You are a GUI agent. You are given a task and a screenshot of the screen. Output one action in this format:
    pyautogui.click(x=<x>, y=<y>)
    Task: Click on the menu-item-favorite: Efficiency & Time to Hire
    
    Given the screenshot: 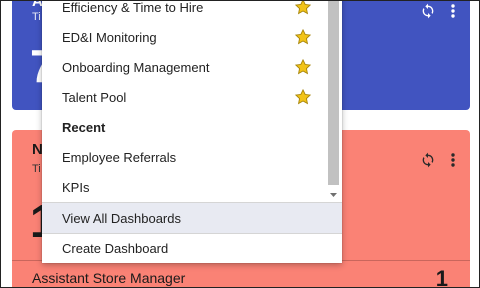 What is the action you would take?
    pyautogui.click(x=184, y=11)
    